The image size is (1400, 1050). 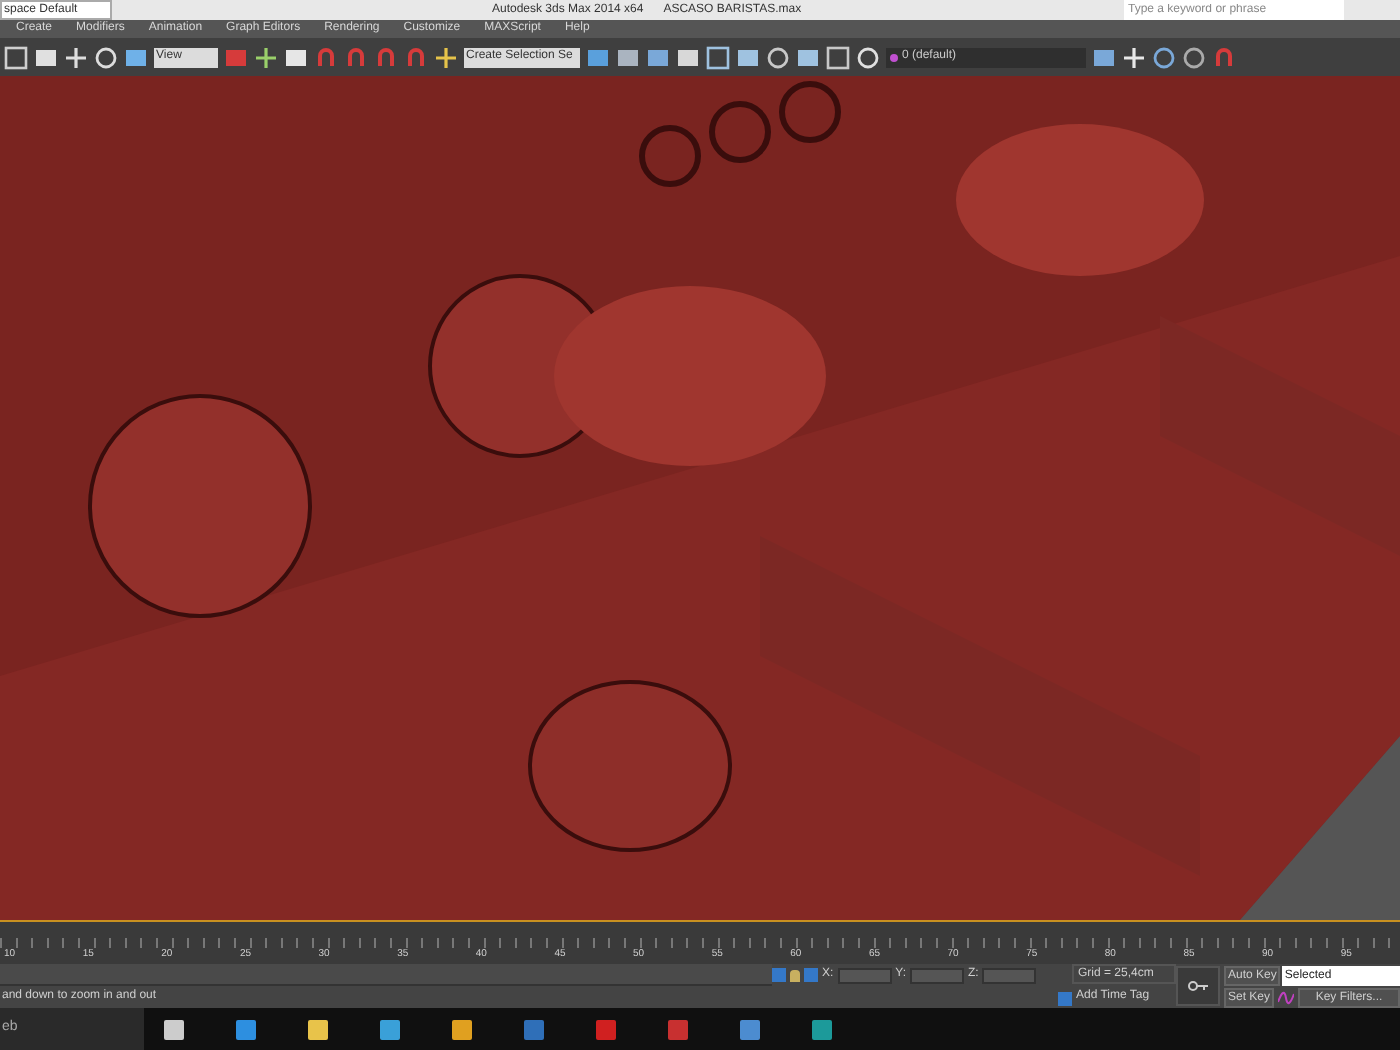 What do you see at coordinates (1134, 57) in the screenshot?
I see `plus-icon` at bounding box center [1134, 57].